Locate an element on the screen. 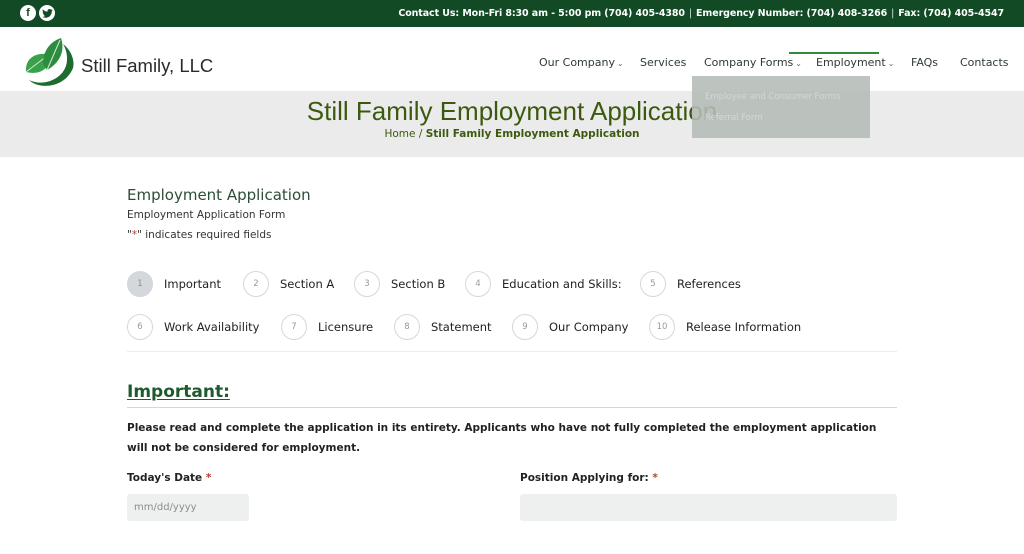  required-fields-note: "*" indicates required fields is located at coordinates (199, 235).